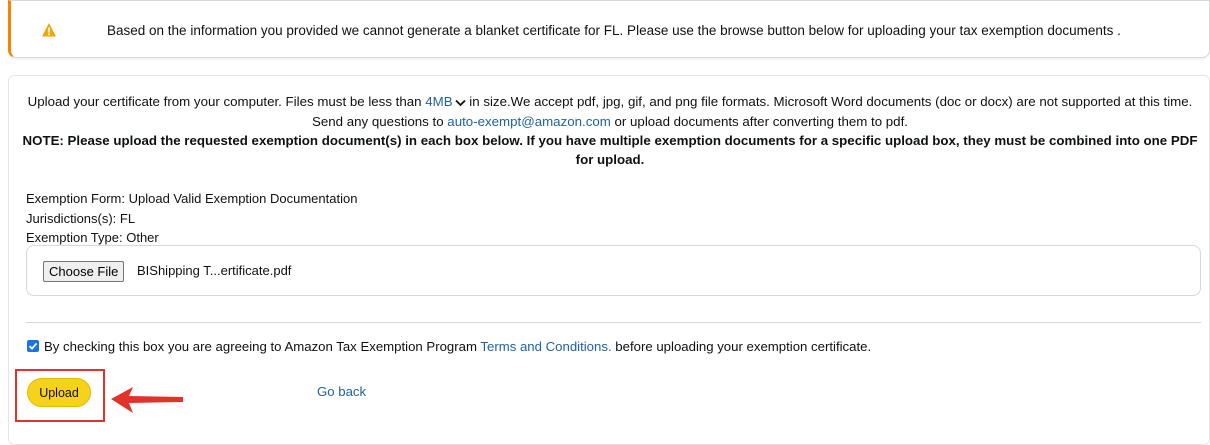 Image resolution: width=1210 pixels, height=445 pixels. Describe the element at coordinates (460, 102) in the screenshot. I see `chevron-down-icon` at that location.